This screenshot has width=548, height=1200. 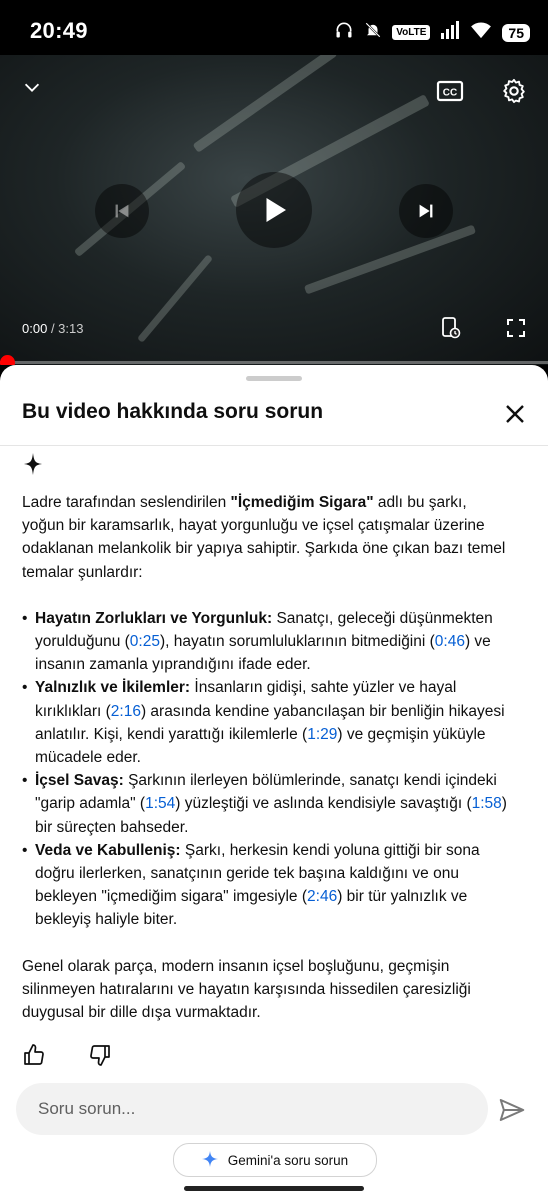 What do you see at coordinates (274, 1188) in the screenshot?
I see `system-navigation-handle` at bounding box center [274, 1188].